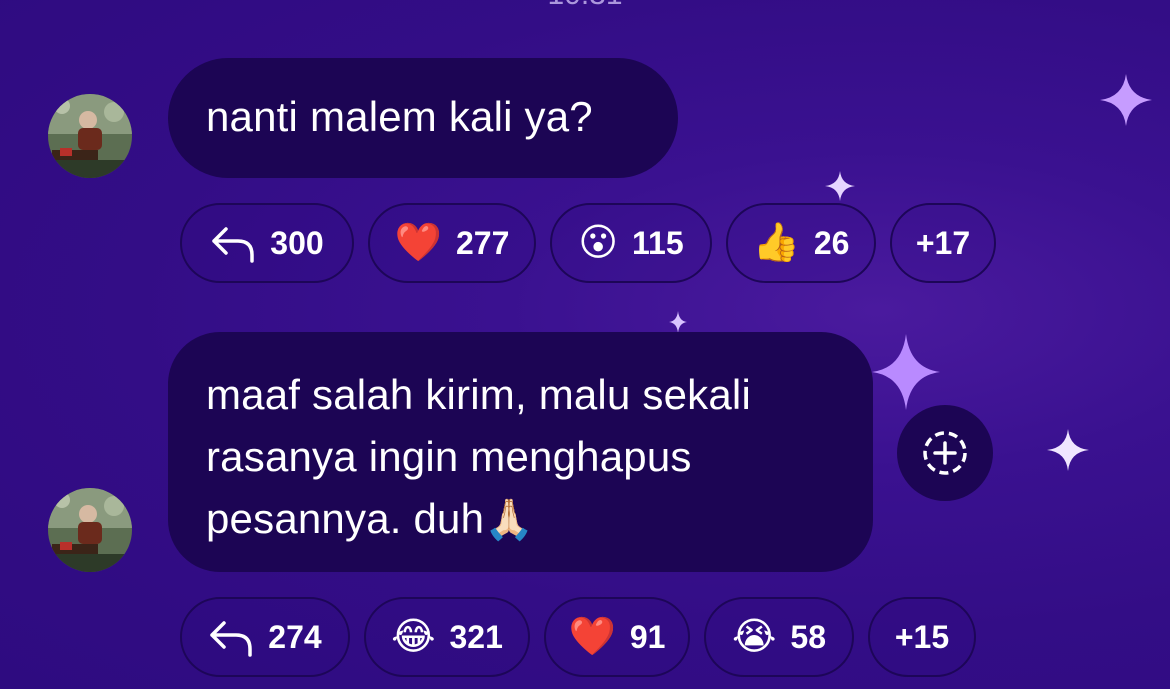 The image size is (1170, 689). I want to click on tears-of-joy-emoji-icon: 😂, so click(413, 637).